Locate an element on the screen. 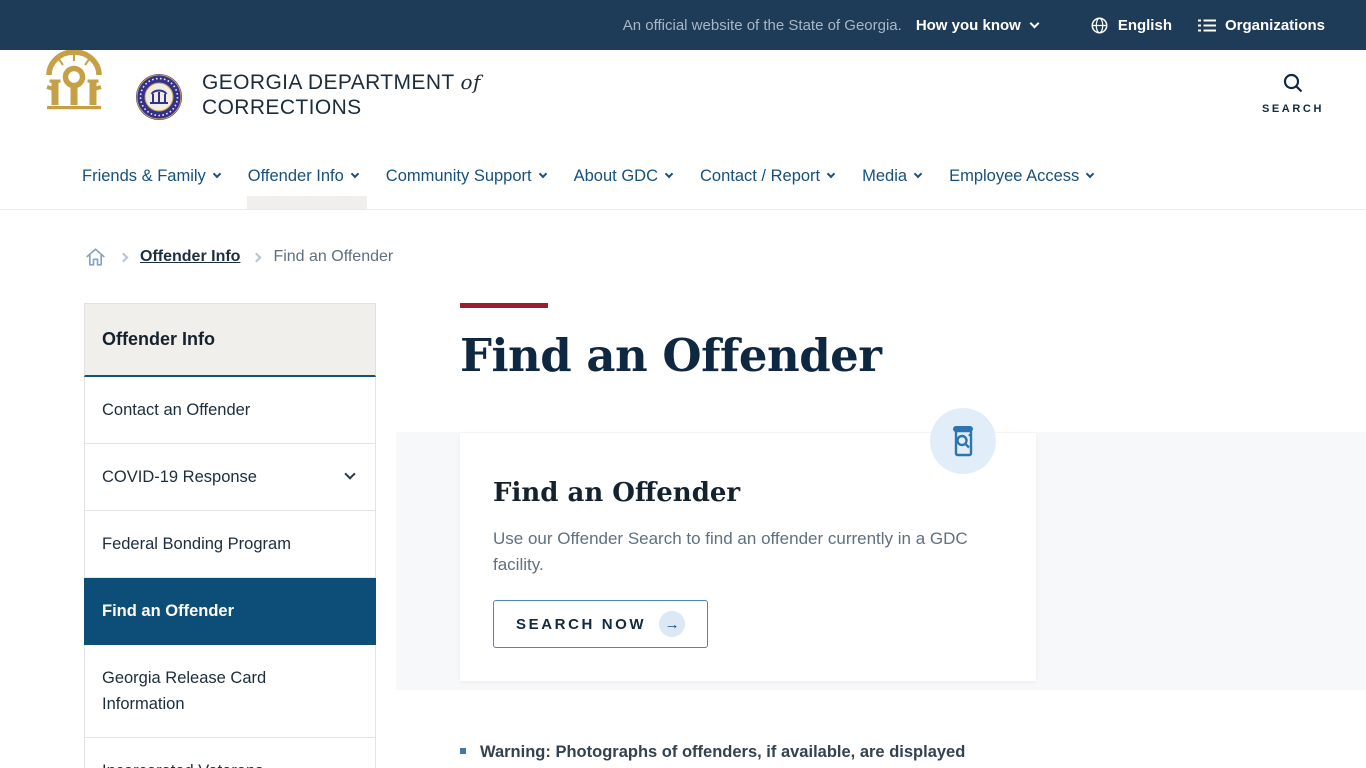 The image size is (1366, 768). breadcrumb: Offender Info Find an Offender is located at coordinates (725, 257).